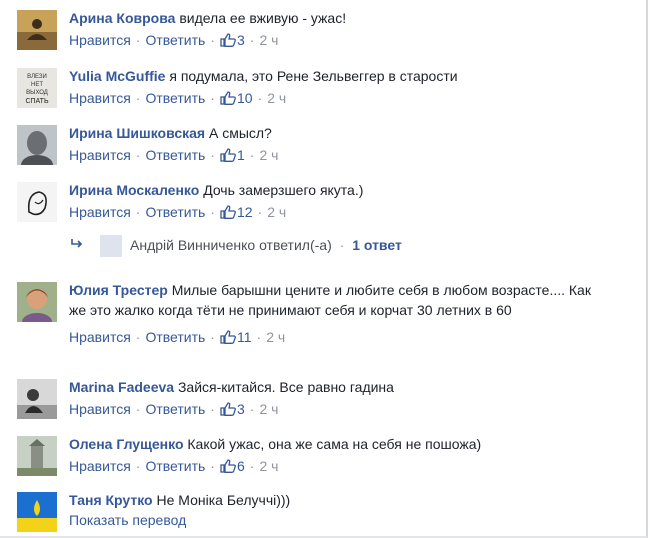  What do you see at coordinates (192, 245) in the screenshot?
I see `reply-author: Андрій Винниченко` at bounding box center [192, 245].